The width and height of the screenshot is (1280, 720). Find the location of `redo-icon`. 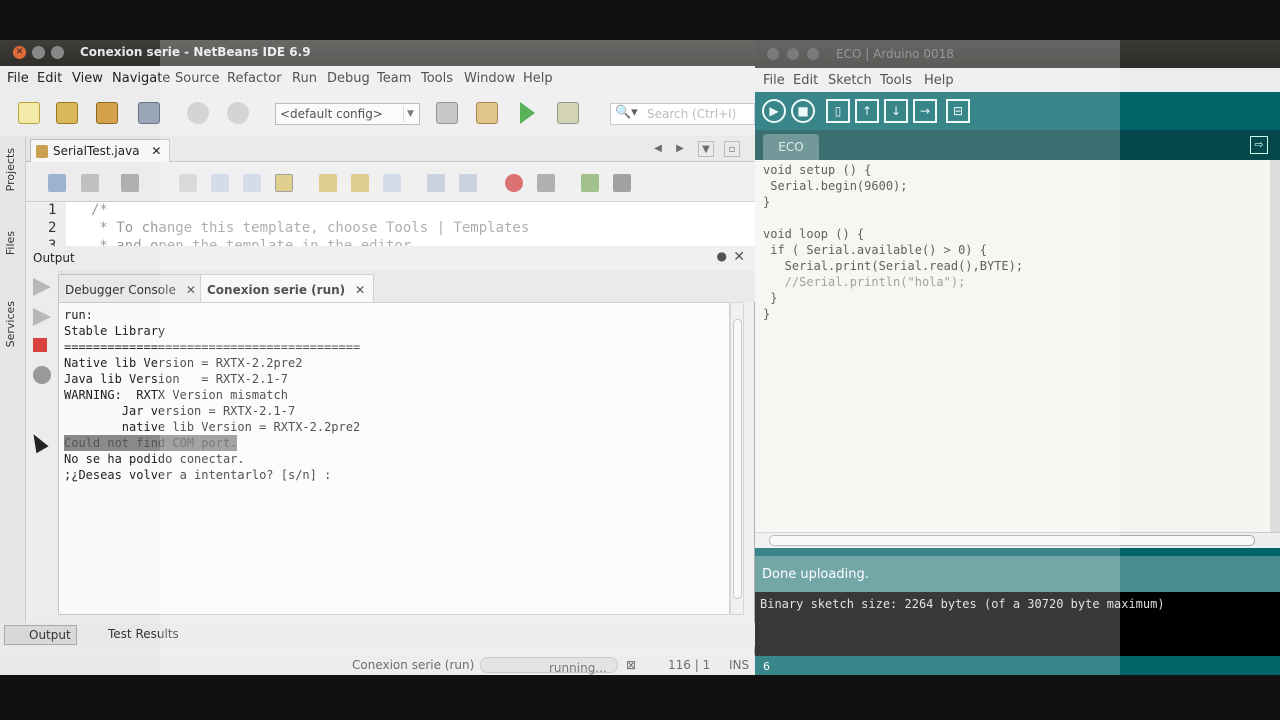

redo-icon is located at coordinates (238, 113).